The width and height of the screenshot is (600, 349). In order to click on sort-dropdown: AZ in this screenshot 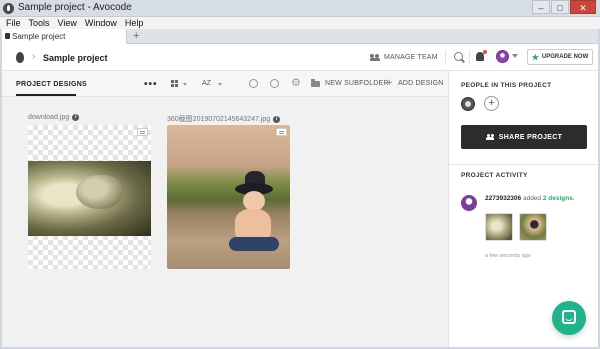, I will do `click(206, 83)`.